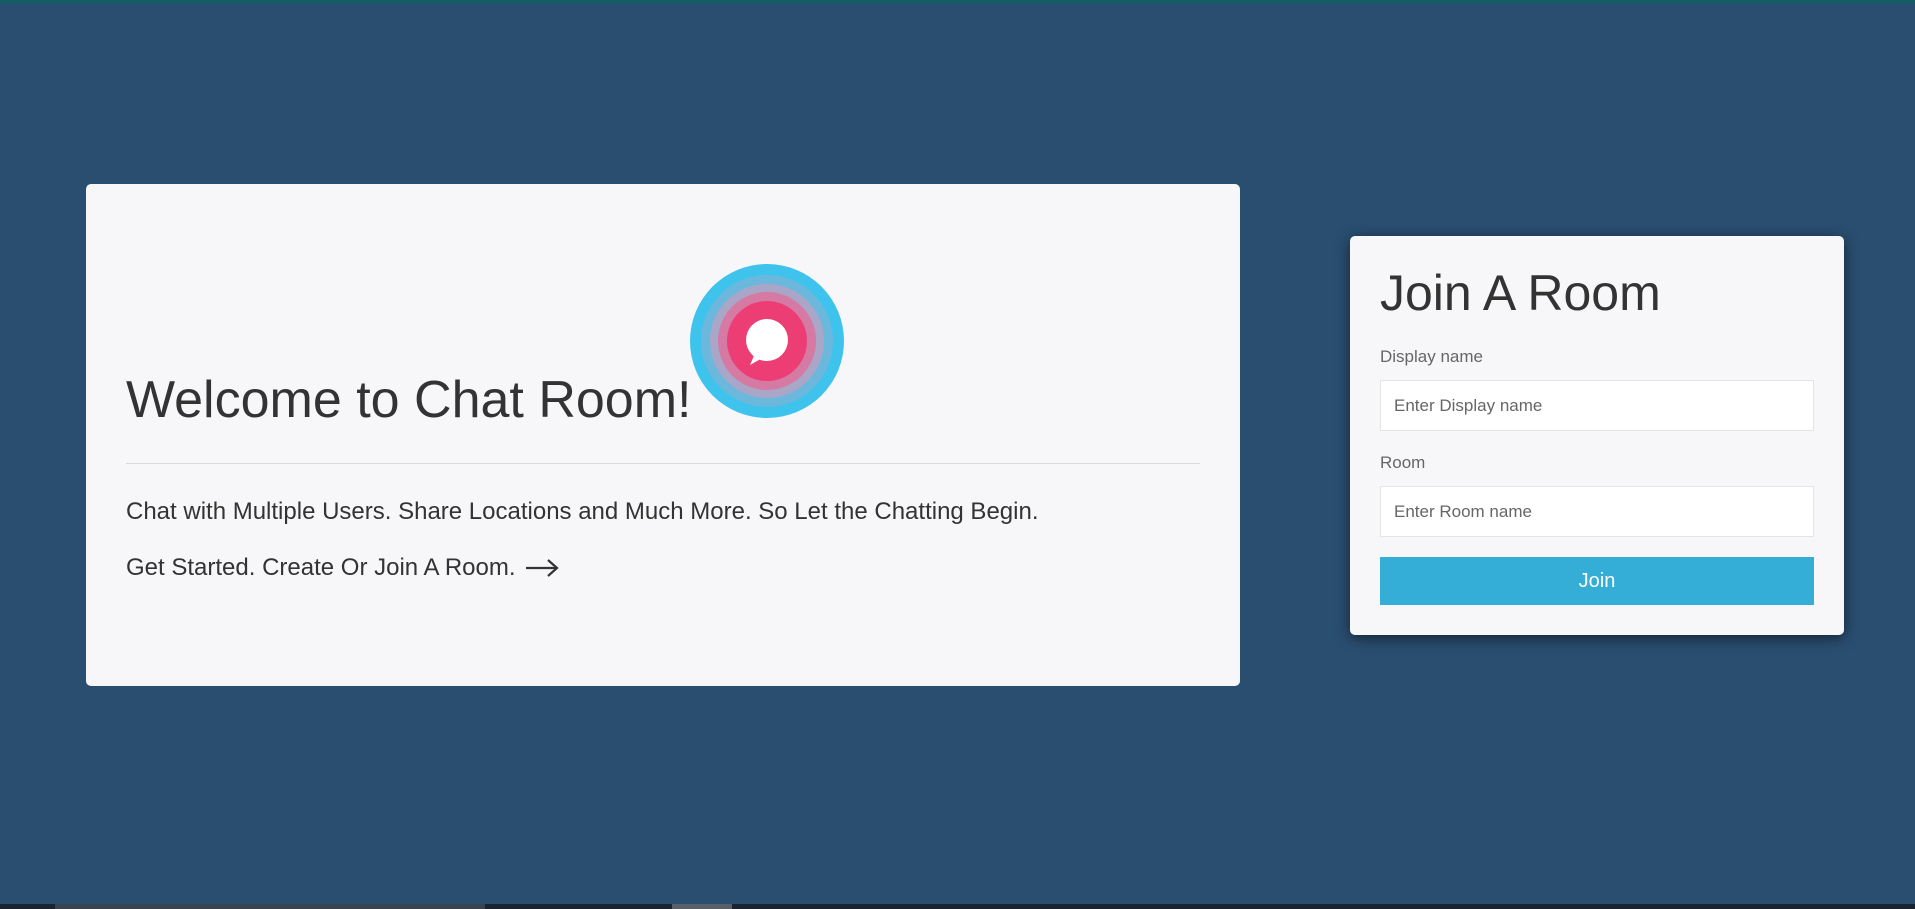 Image resolution: width=1915 pixels, height=909 pixels. I want to click on get-started-line: Get Started. Create Or Join A Room., so click(342, 568).